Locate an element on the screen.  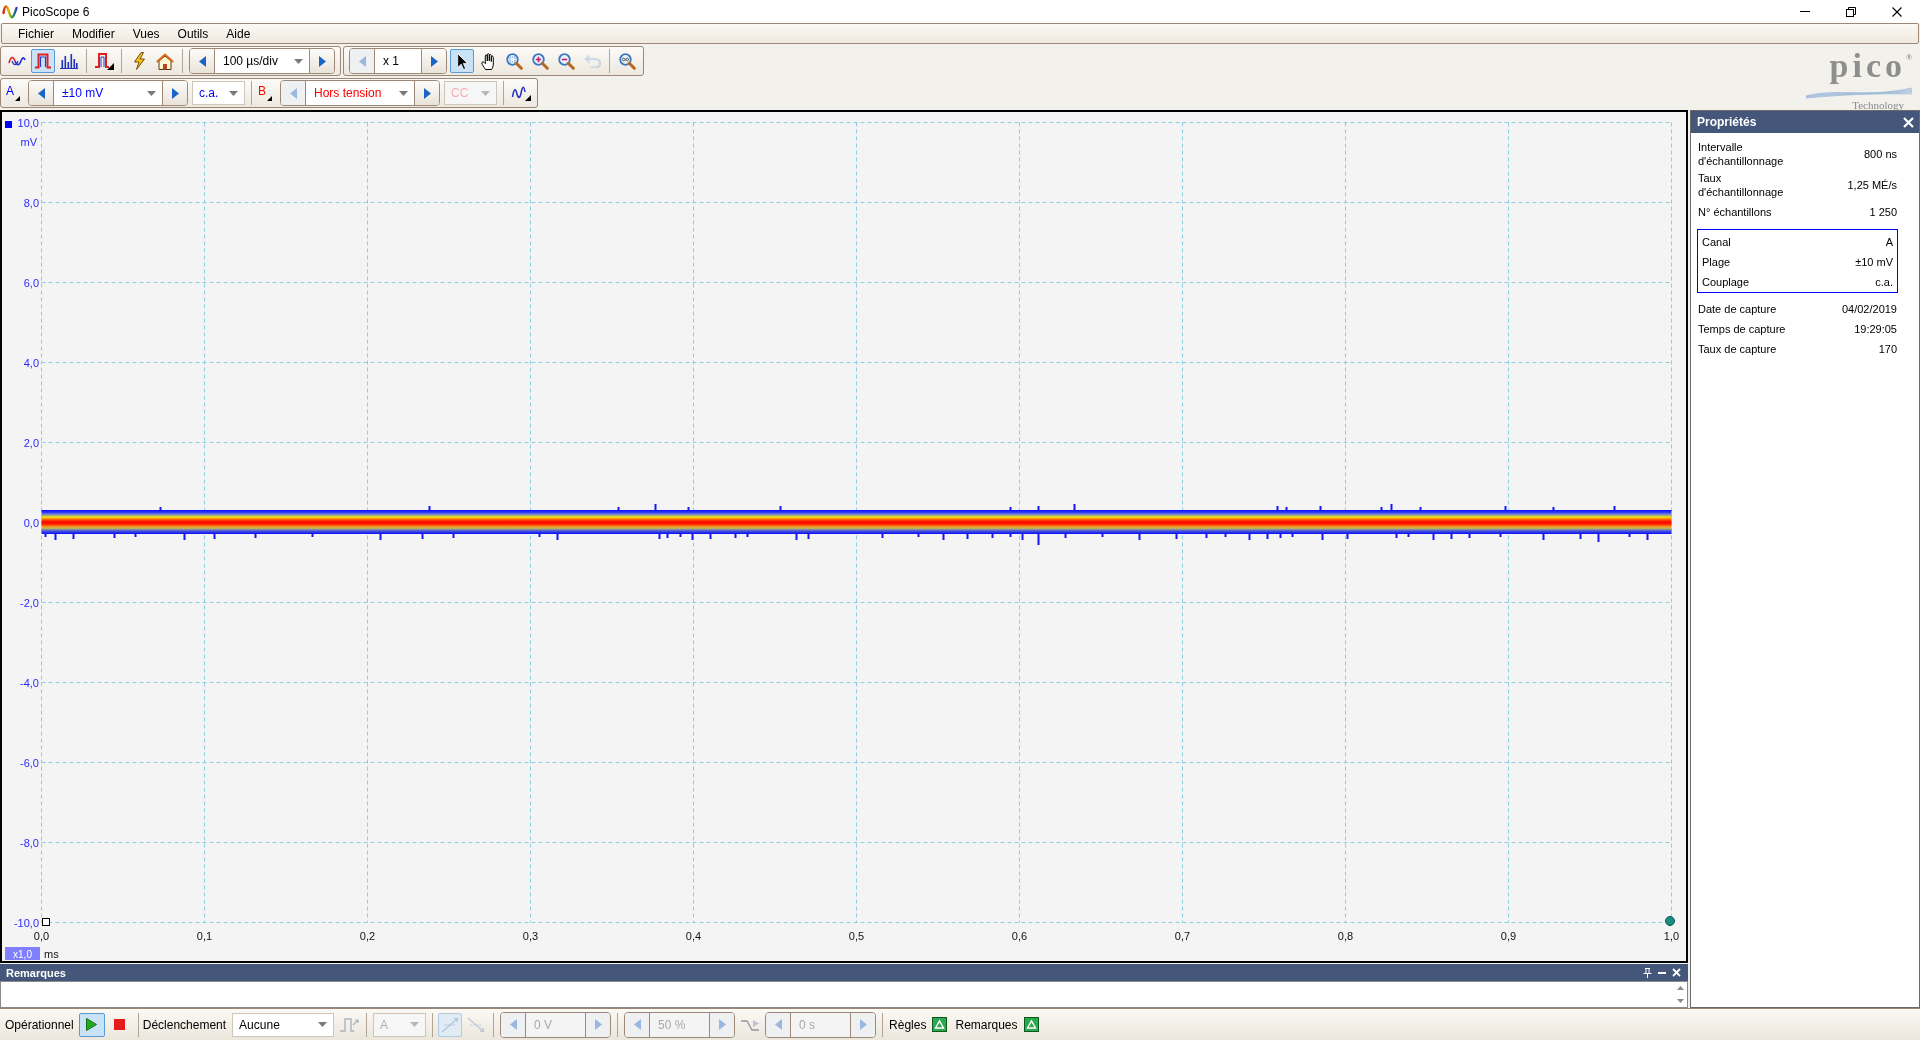
falling-edge-icon is located at coordinates (476, 1024).